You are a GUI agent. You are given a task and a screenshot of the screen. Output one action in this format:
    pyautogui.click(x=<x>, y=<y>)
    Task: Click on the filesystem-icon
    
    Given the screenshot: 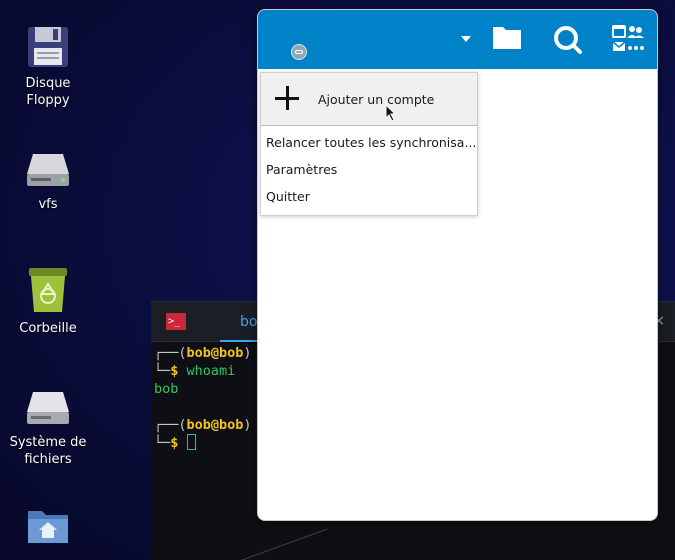 What is the action you would take?
    pyautogui.click(x=48, y=408)
    